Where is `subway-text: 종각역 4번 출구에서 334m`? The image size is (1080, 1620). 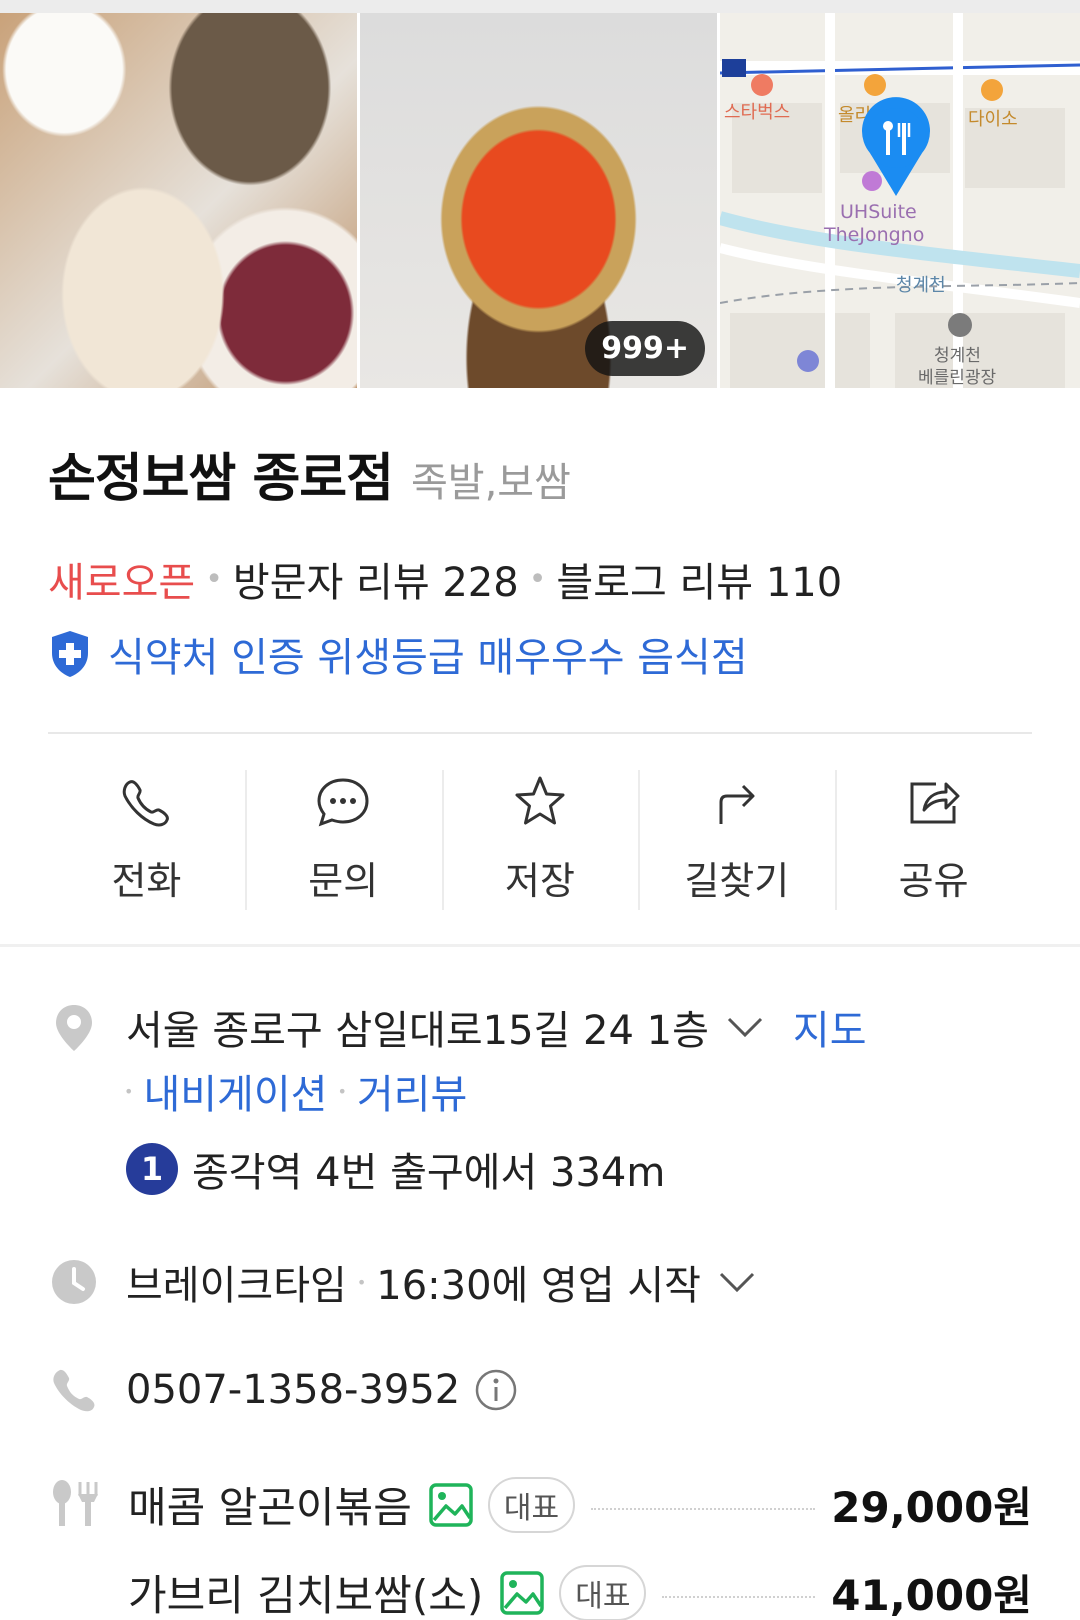
subway-text: 종각역 4번 출구에서 334m is located at coordinates (429, 1173).